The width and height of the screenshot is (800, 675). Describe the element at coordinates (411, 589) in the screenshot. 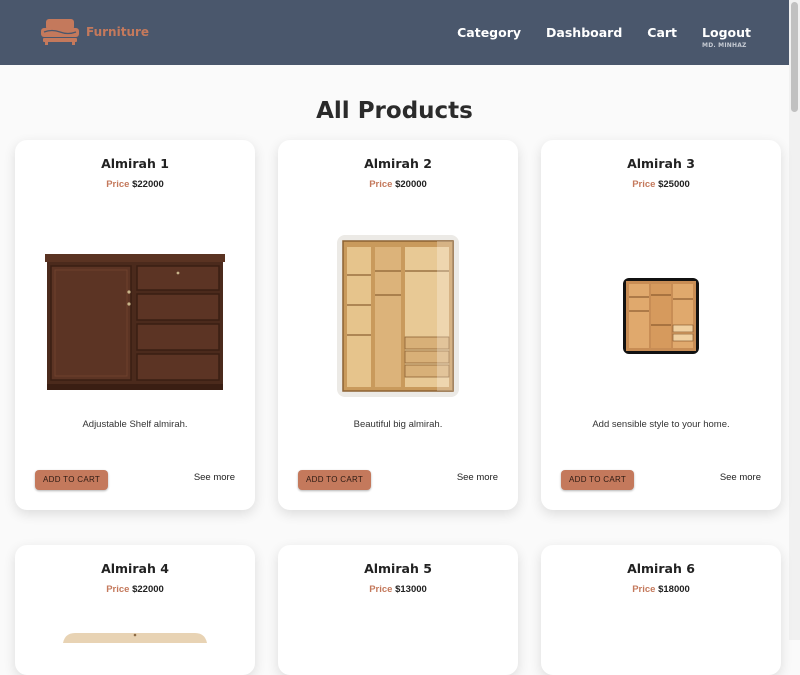

I see `price-value: $13000` at that location.